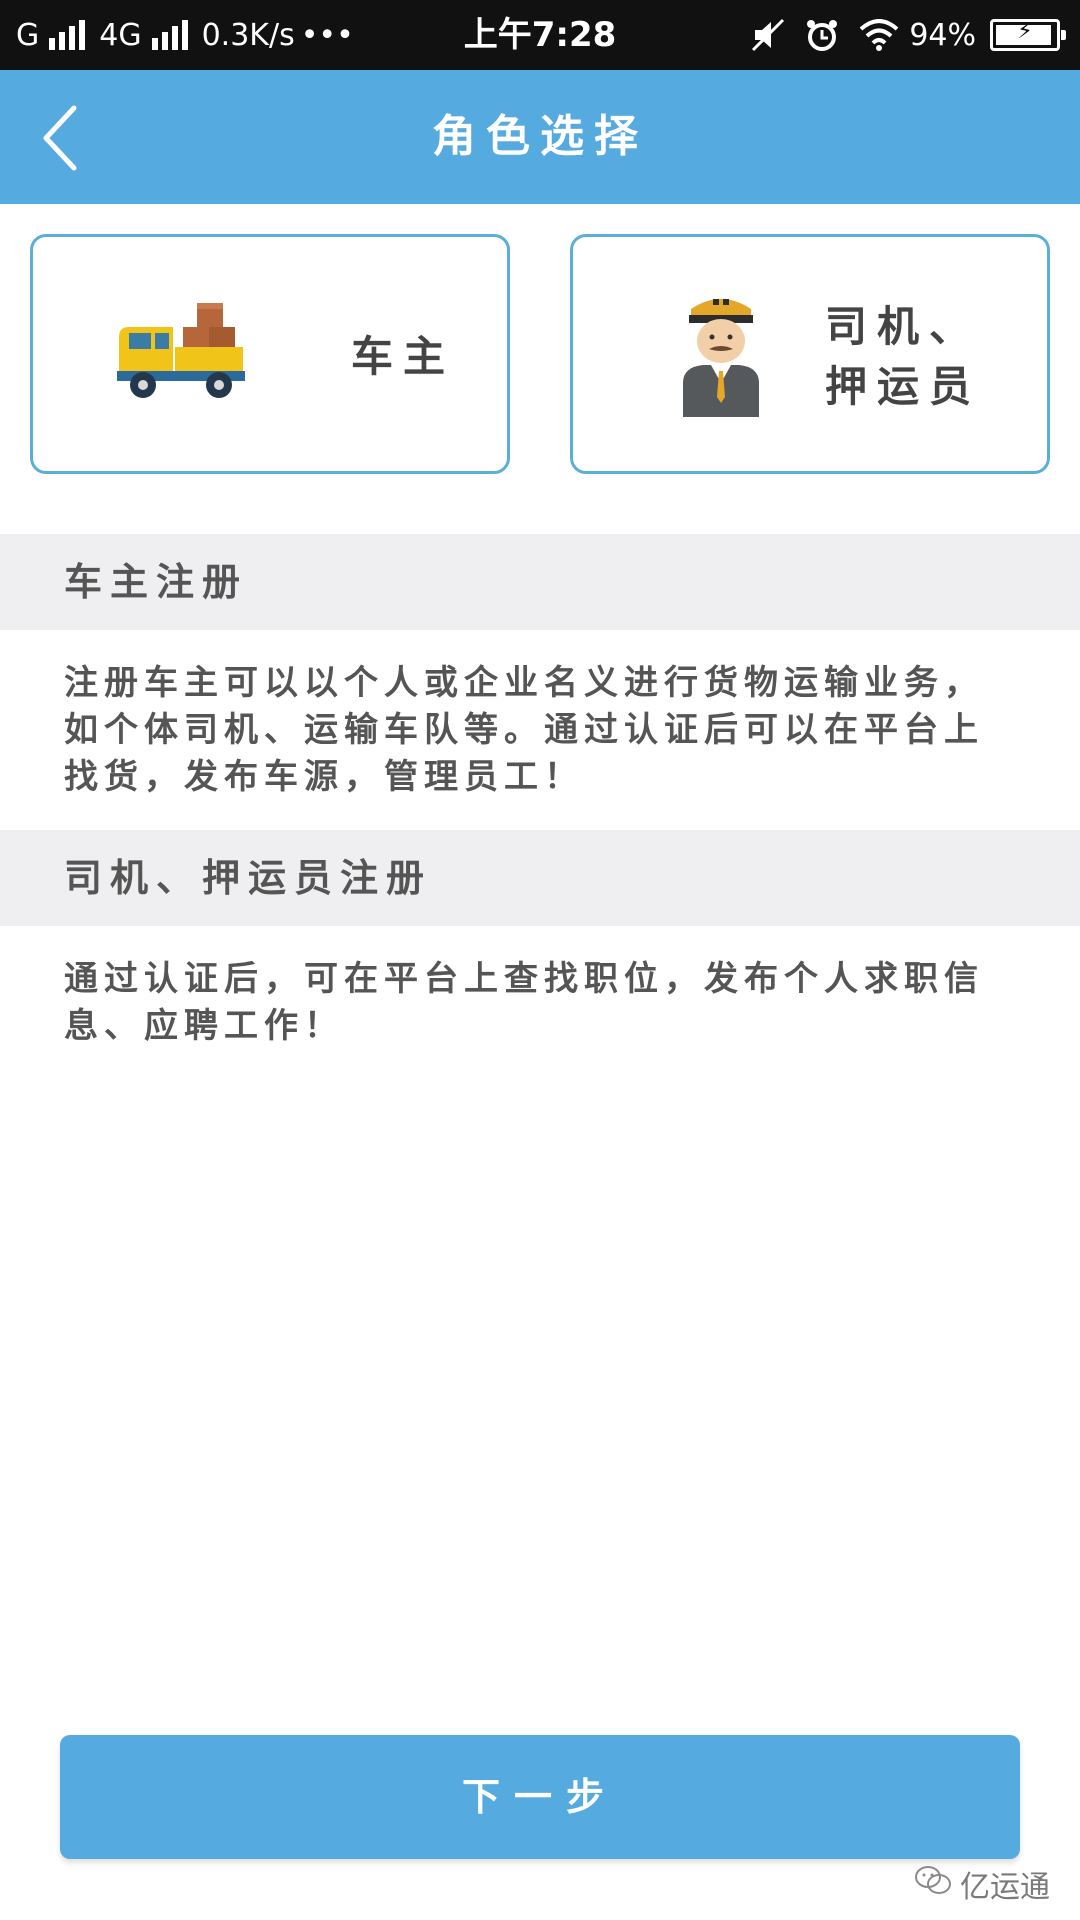  Describe the element at coordinates (768, 35) in the screenshot. I see `mute-icon` at that location.